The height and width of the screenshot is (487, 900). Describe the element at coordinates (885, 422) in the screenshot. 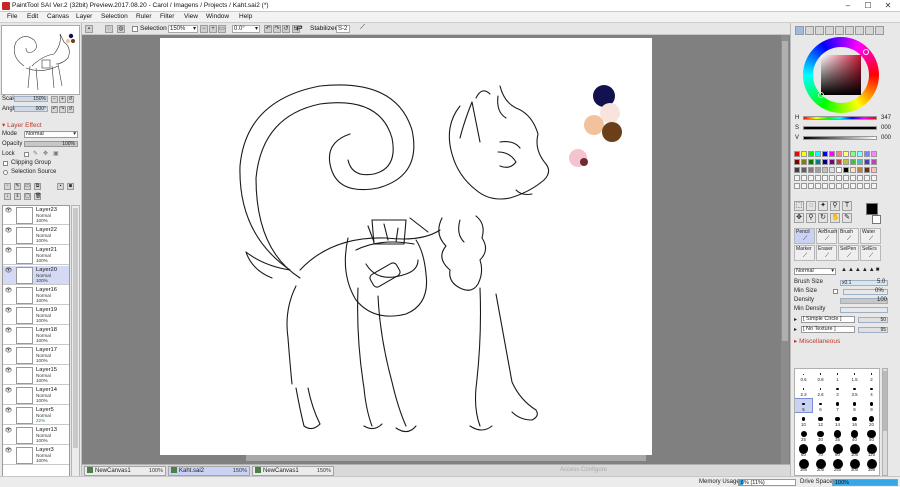

I see `right-panel-scrollbar` at that location.